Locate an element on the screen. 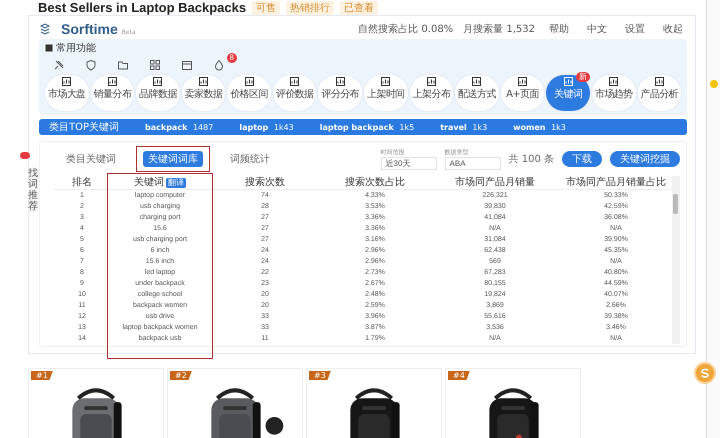  calendar-icon is located at coordinates (187, 65).